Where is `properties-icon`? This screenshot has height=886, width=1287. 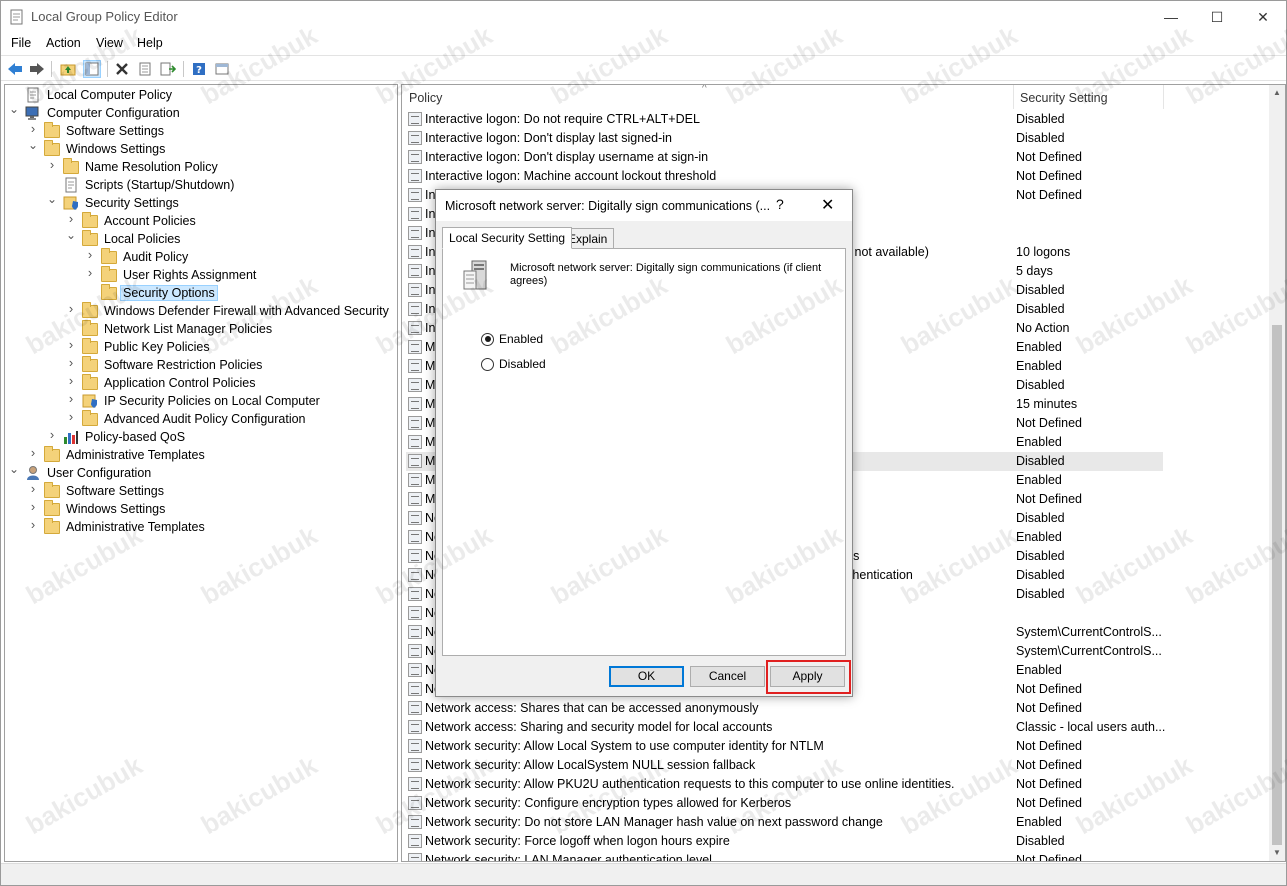
properties-icon is located at coordinates (145, 69).